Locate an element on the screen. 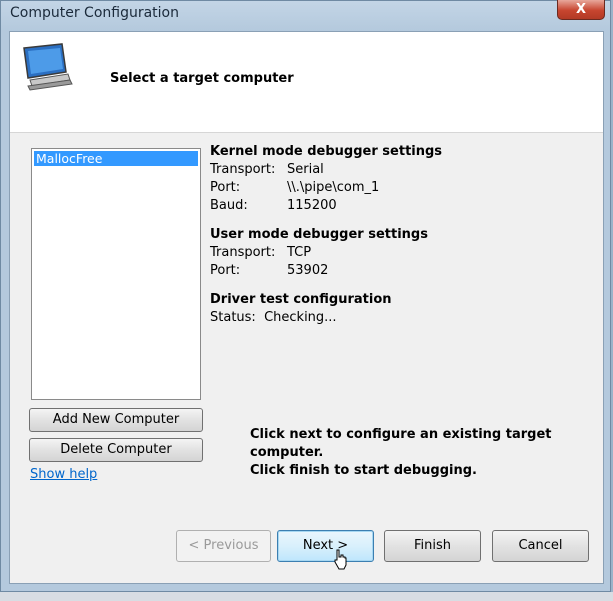 Image resolution: width=613 pixels, height=601 pixels. monitor-icon is located at coordinates (48, 67).